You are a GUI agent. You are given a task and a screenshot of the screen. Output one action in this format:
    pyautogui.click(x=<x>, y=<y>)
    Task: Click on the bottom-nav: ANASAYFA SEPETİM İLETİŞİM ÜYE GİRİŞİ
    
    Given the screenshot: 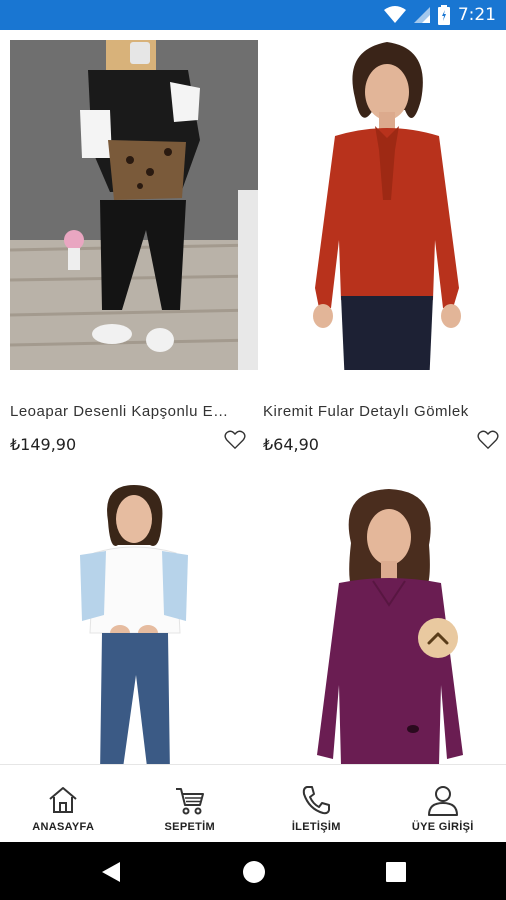 What is the action you would take?
    pyautogui.click(x=253, y=803)
    